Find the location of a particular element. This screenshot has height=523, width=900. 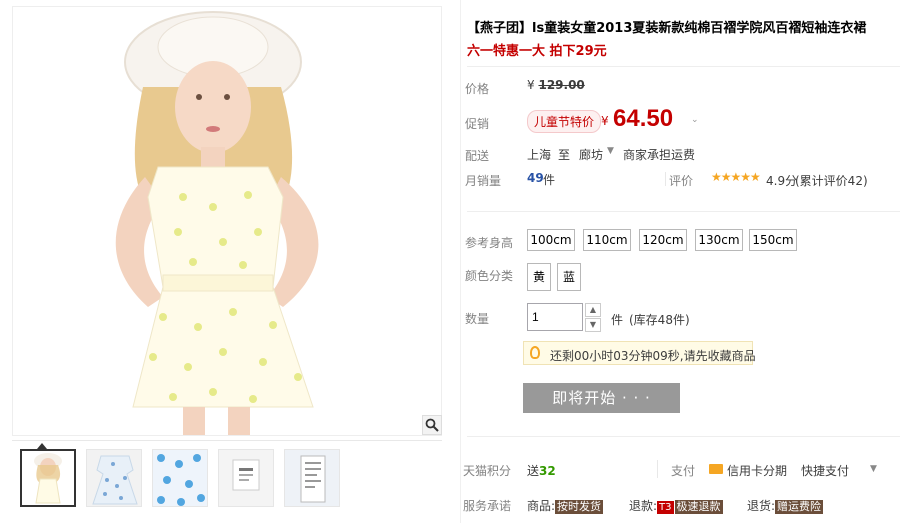

size-option-150: 150cm is located at coordinates (773, 240).